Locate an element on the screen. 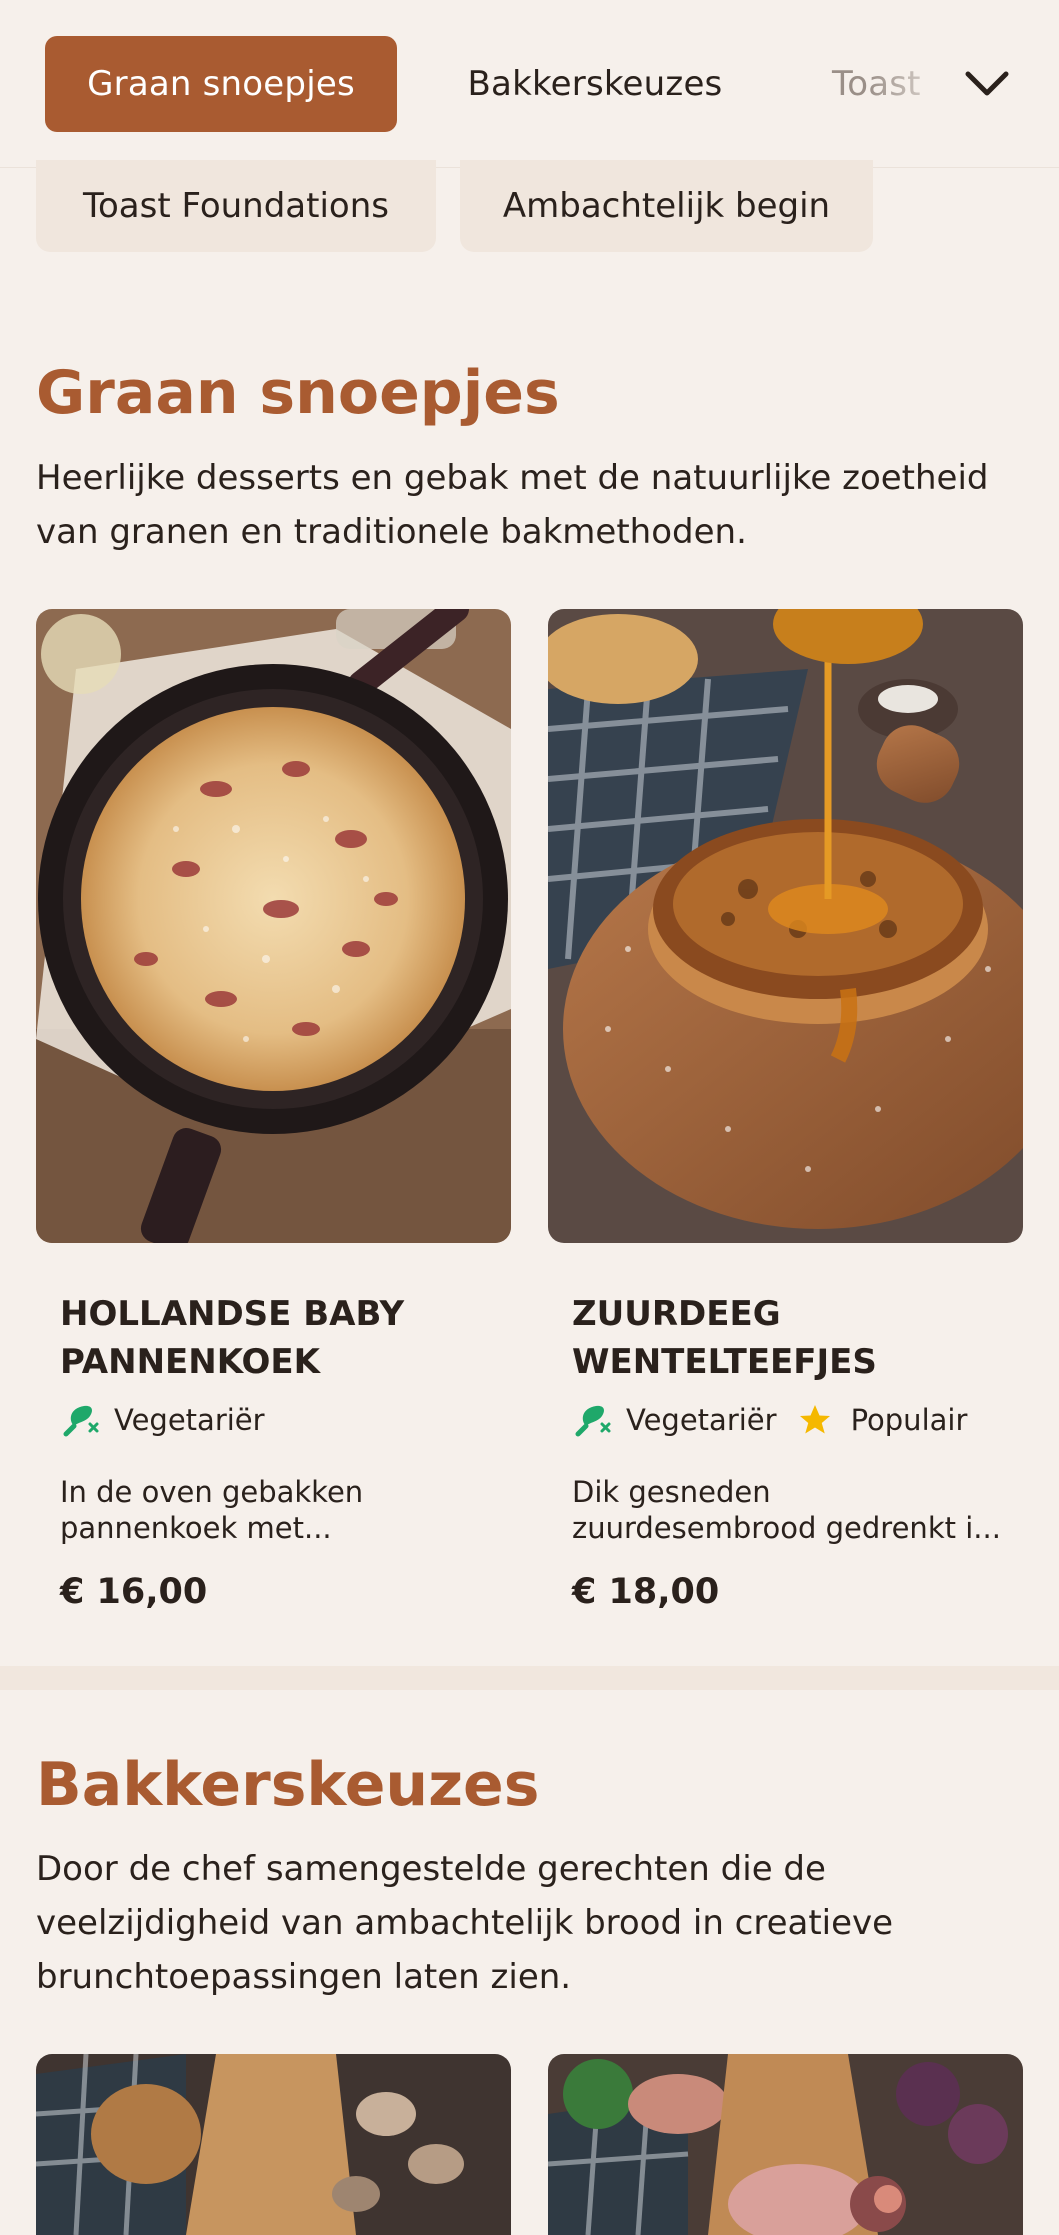  product-title: Zuurdeeg Wentelteefjes is located at coordinates (792, 1338).